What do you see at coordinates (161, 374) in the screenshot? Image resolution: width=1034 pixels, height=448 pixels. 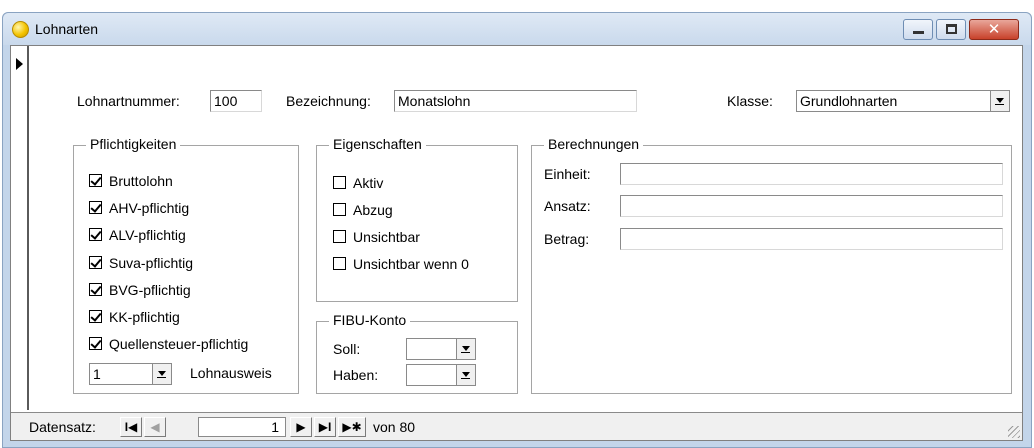 I see `lohnausweis-chevron-icon` at bounding box center [161, 374].